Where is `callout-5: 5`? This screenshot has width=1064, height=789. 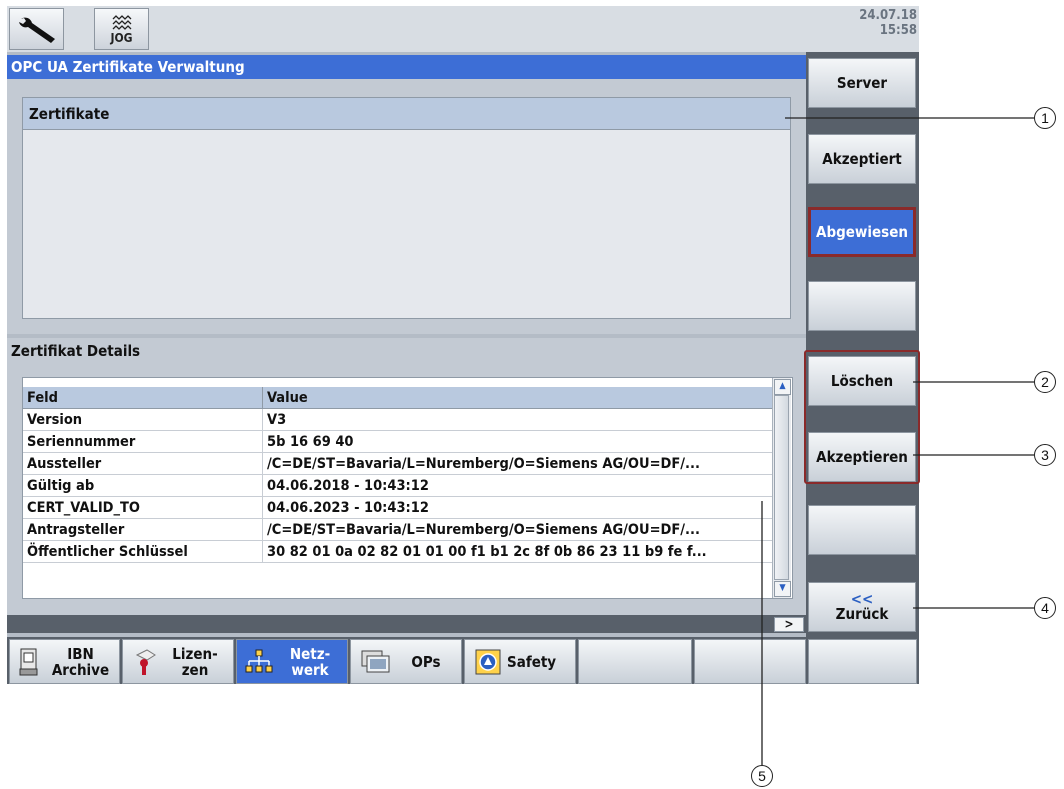
callout-5: 5 is located at coordinates (762, 776).